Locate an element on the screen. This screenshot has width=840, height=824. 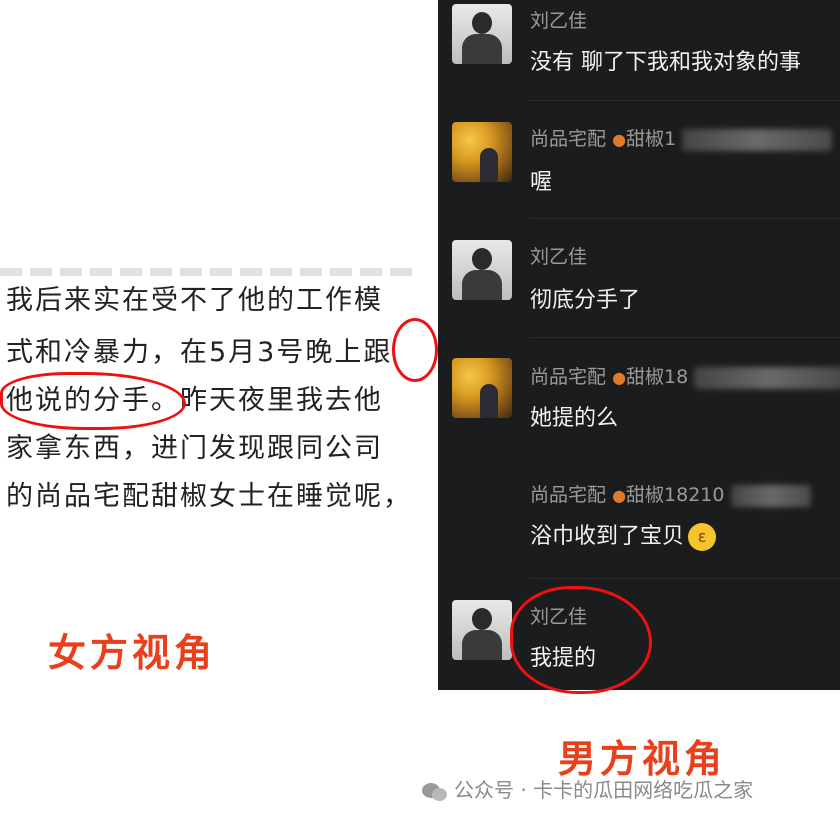
message-text: 她提的么 is located at coordinates (574, 418).